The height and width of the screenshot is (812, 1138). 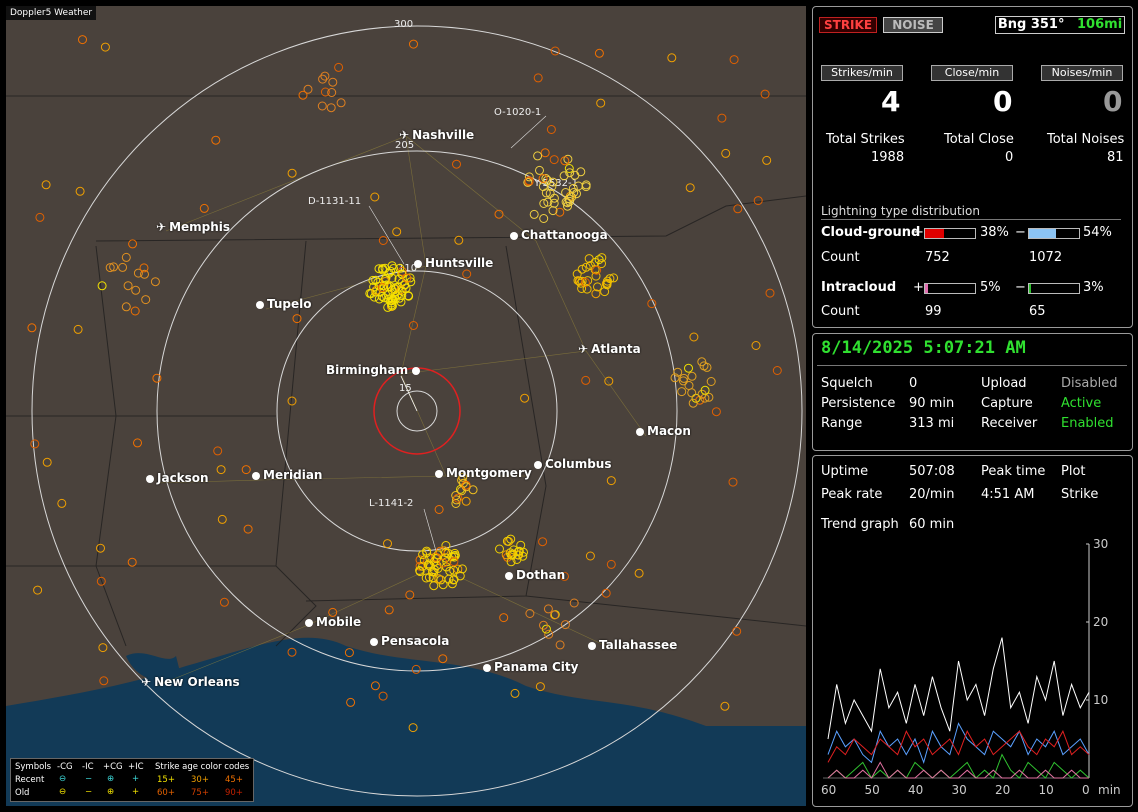 I want to click on capture-value: Active, so click(x=1081, y=403).